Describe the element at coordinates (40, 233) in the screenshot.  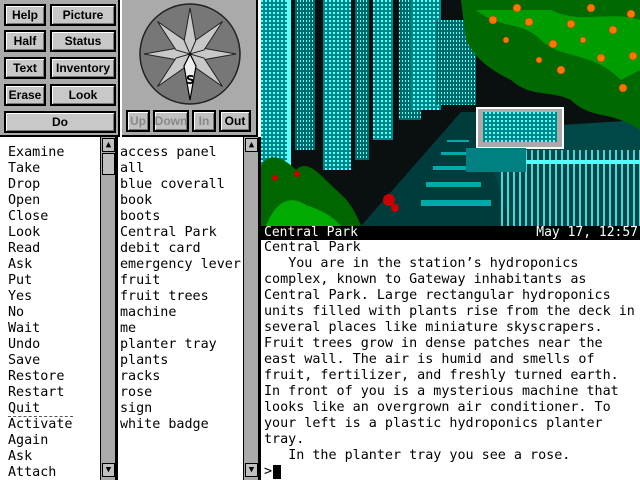
I see `verb-item: Look` at that location.